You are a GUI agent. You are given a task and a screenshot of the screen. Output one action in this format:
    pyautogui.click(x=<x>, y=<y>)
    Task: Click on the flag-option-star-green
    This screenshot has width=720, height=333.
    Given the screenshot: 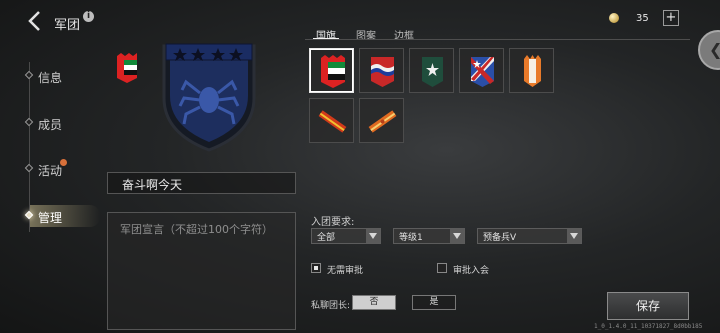 What is the action you would take?
    pyautogui.click(x=431, y=70)
    